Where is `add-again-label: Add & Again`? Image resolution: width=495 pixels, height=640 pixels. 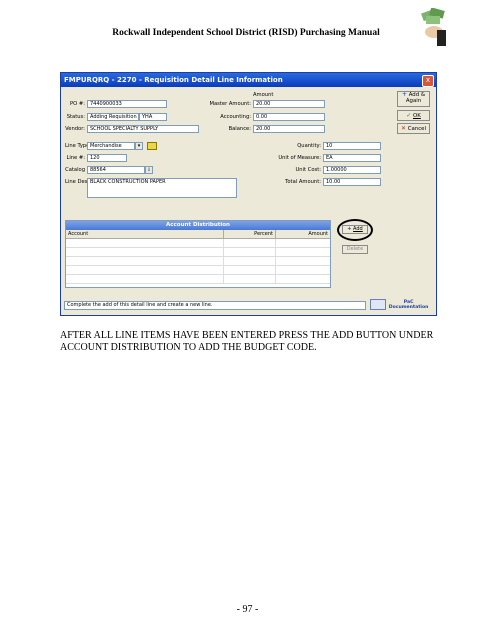 add-again-label: Add & Again is located at coordinates (415, 98).